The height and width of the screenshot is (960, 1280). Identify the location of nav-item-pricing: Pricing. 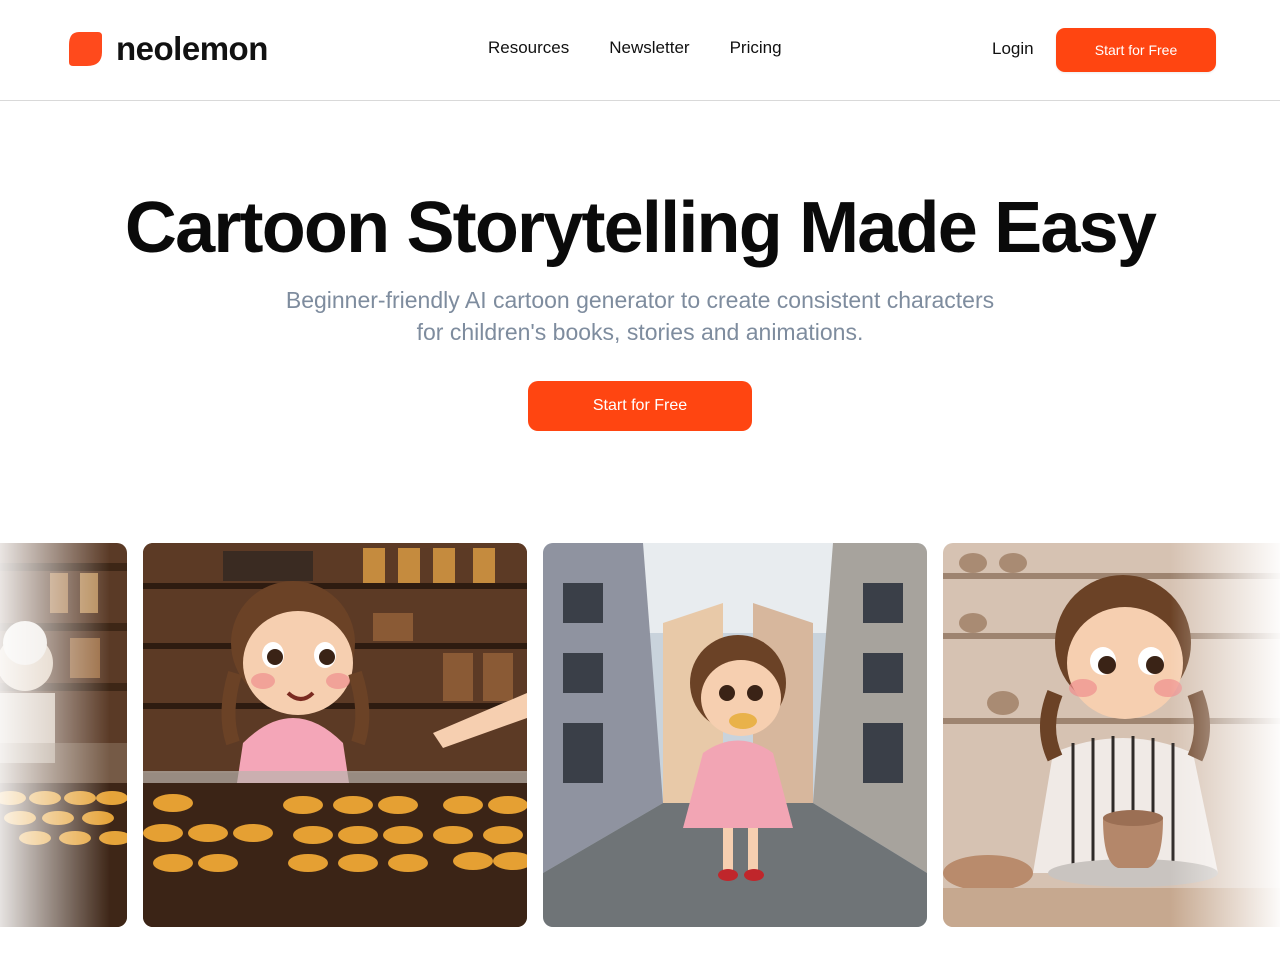
(756, 48).